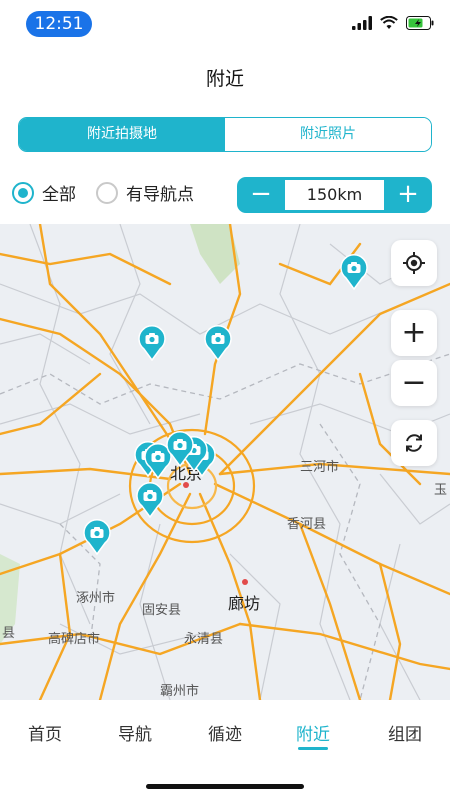 The height and width of the screenshot is (800, 450). What do you see at coordinates (420, 23) in the screenshot?
I see `battery-icon` at bounding box center [420, 23].